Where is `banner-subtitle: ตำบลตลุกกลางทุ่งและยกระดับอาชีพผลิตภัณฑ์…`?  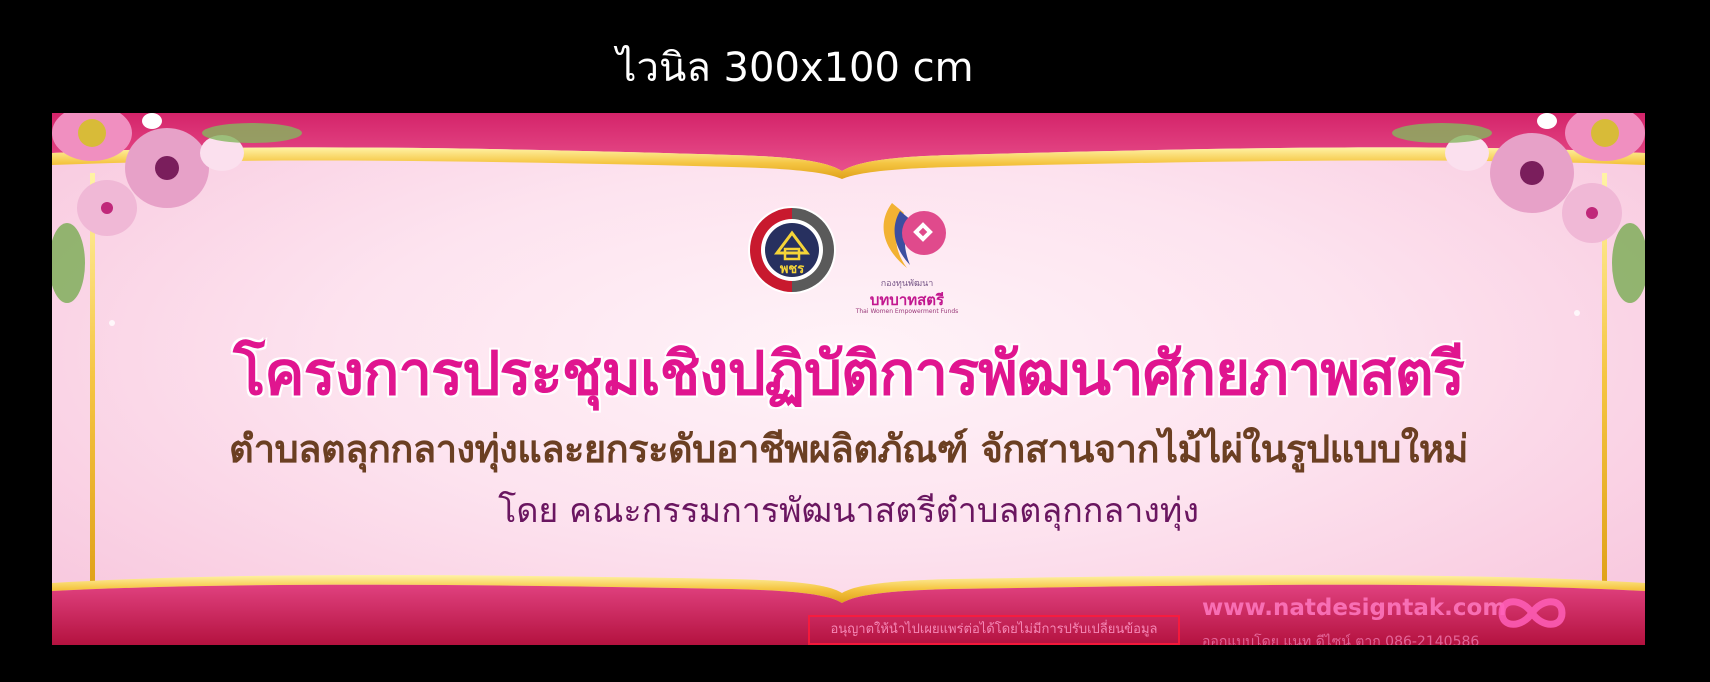
banner-subtitle: ตำบลตลุกกลางทุ่งและยกระดับอาชีพผลิตภัณฑ์… is located at coordinates (848, 449).